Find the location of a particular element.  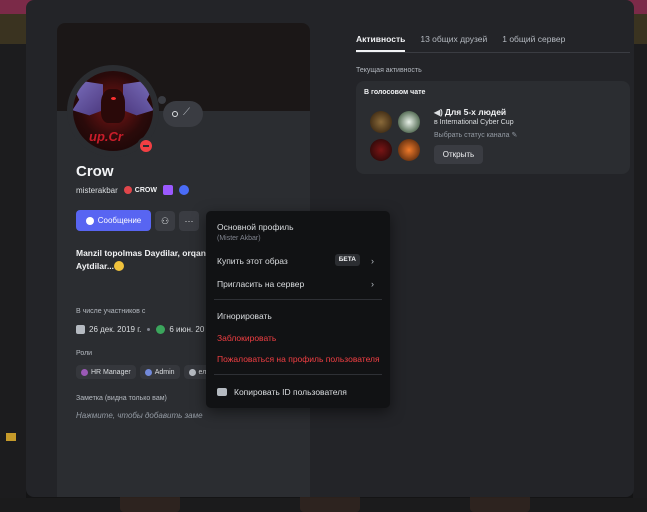

status-bubble: ⟋ is located at coordinates (183, 114).